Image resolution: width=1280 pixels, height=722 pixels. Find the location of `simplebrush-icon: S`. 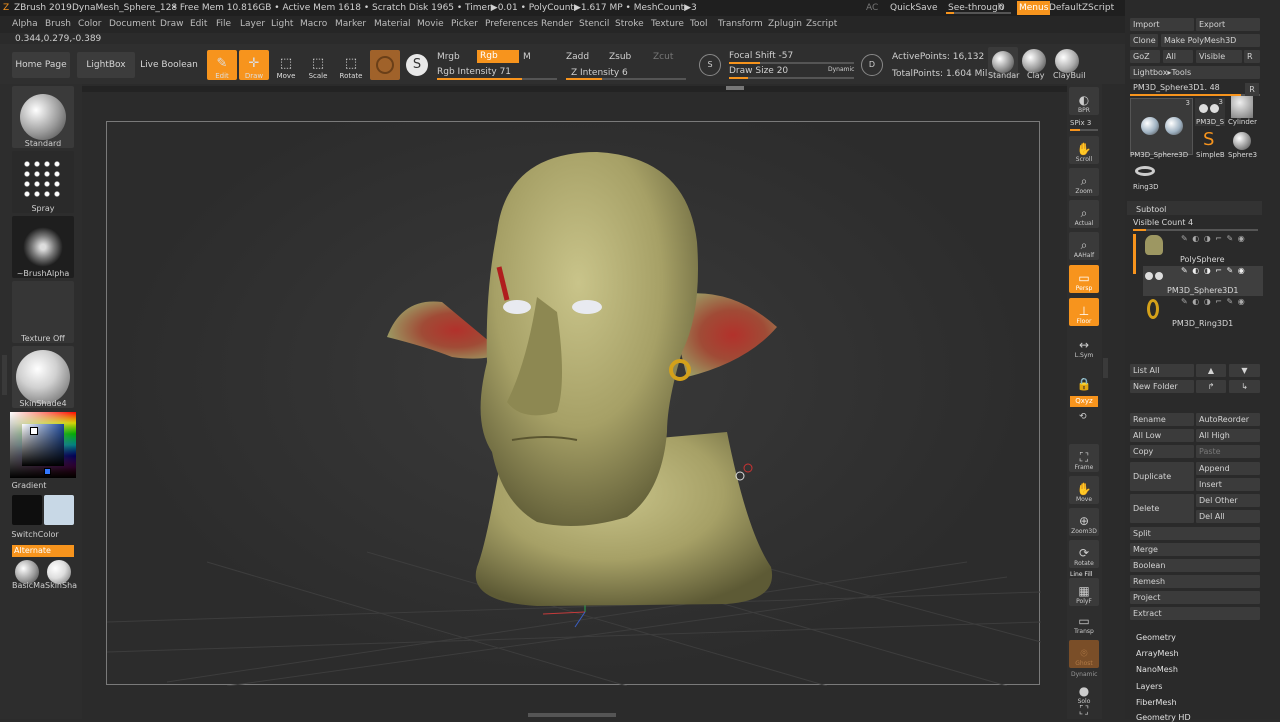

simplebrush-icon: S is located at coordinates (1208, 139).